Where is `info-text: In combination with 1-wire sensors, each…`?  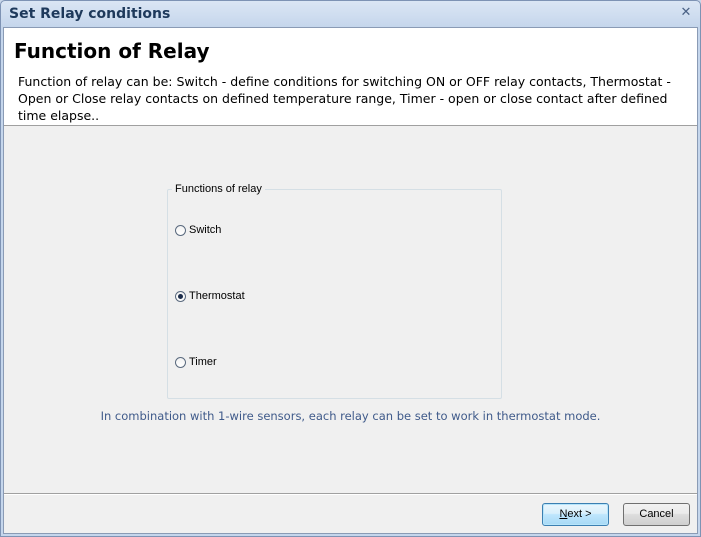 info-text: In combination with 1-wire sensors, each… is located at coordinates (350, 416).